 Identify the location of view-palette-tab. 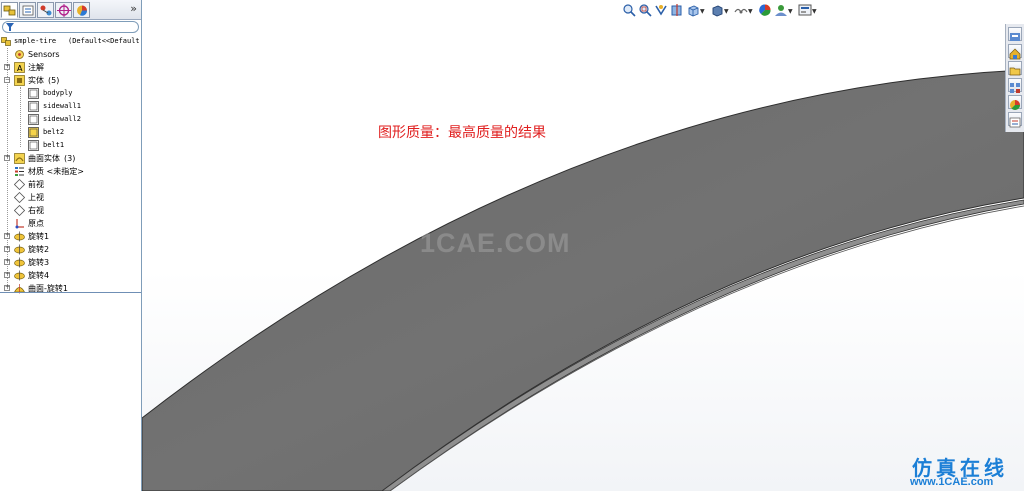
(1015, 85).